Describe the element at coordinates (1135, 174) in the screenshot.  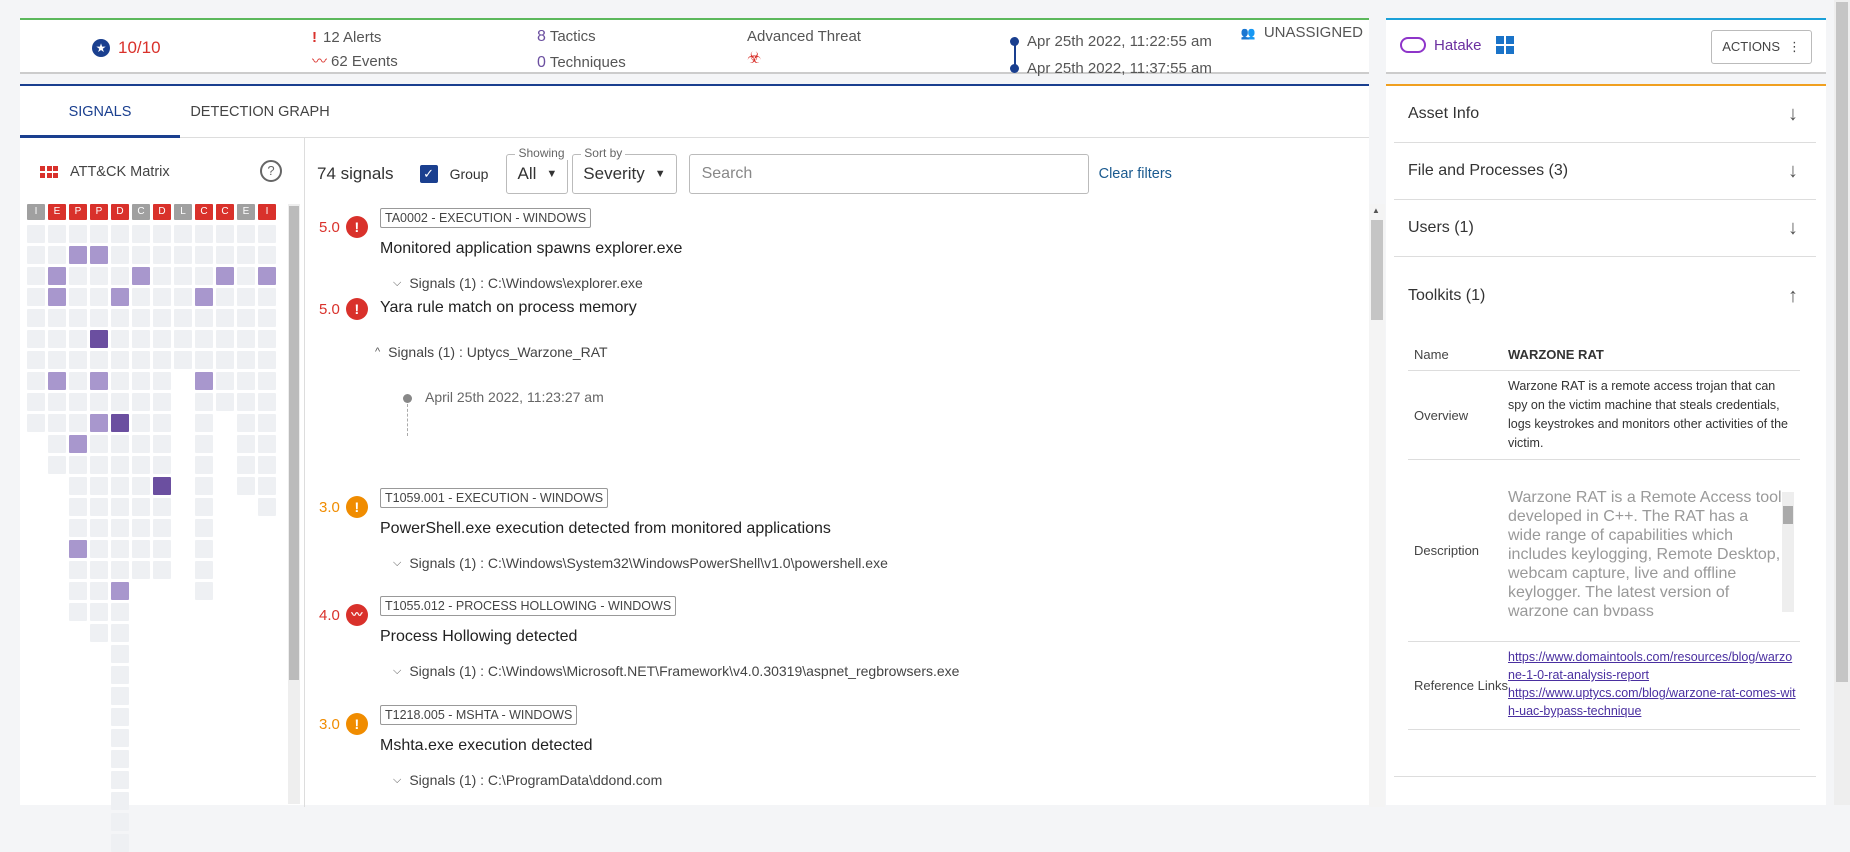
I see `clear-filters-link: Clear filters` at that location.